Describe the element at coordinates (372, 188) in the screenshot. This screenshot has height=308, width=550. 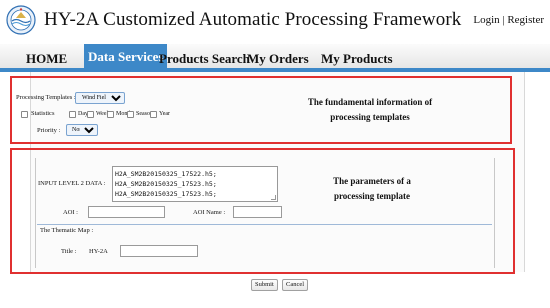
I see `parameters-annotation: The parameters of a processing template` at that location.